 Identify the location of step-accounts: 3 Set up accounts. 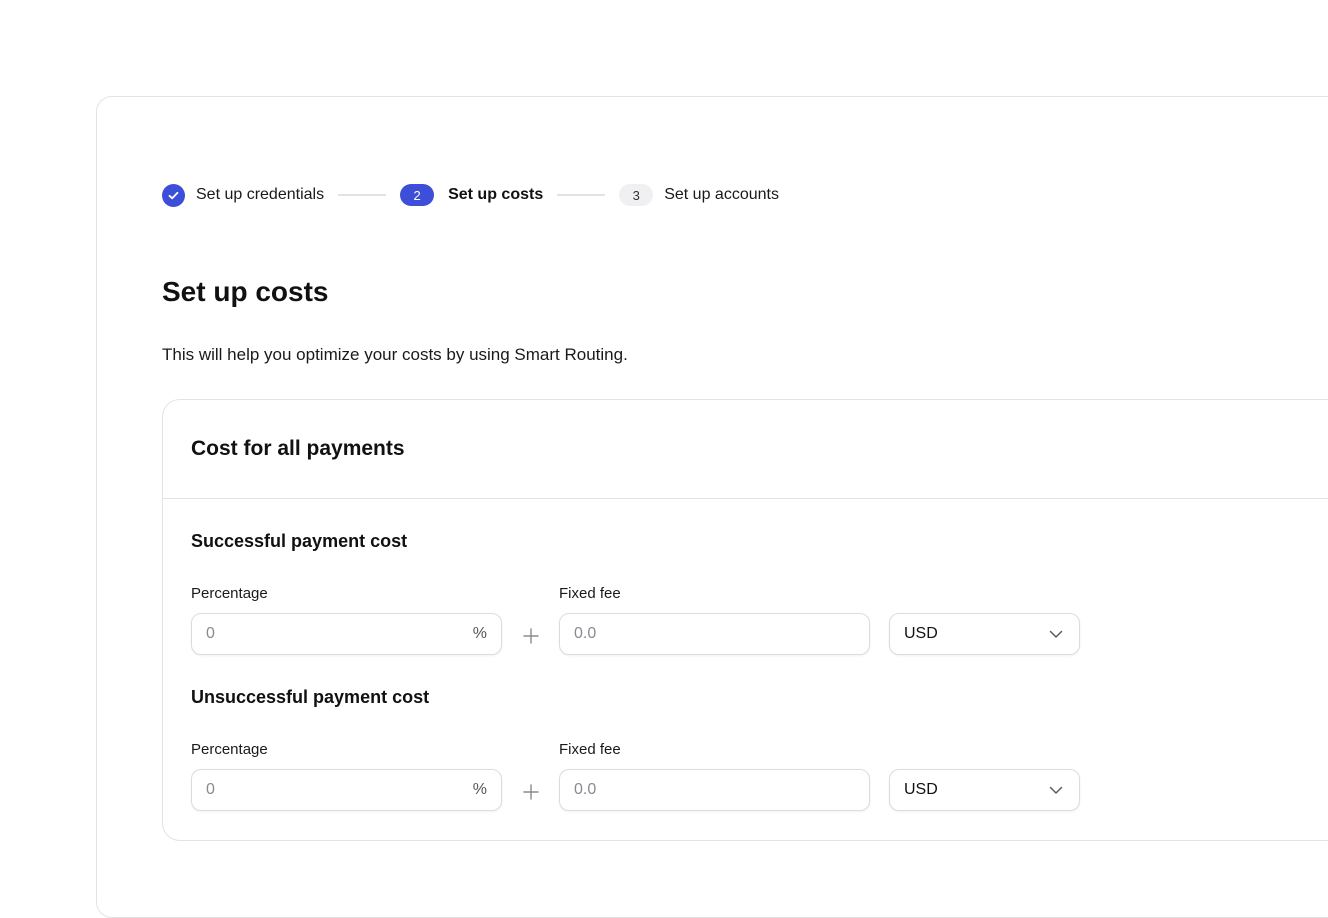
(699, 195).